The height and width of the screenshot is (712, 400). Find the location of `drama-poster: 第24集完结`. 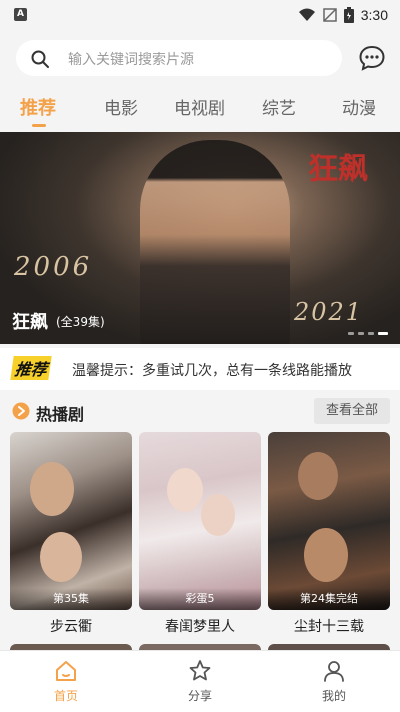

drama-poster: 第24集完结 is located at coordinates (329, 521).